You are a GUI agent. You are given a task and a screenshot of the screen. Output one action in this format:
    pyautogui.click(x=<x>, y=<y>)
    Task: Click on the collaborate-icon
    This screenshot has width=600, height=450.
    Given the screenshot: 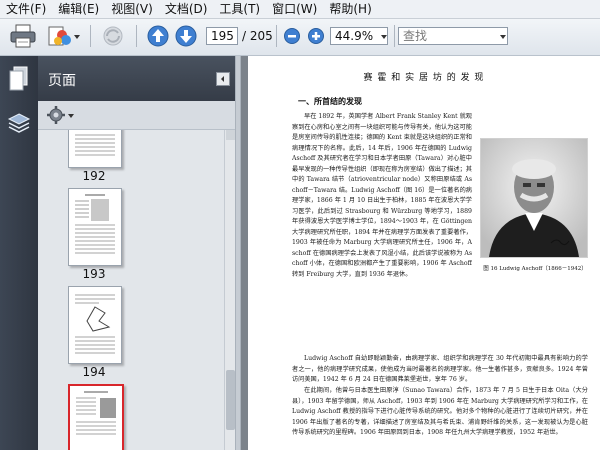 What is the action you would take?
    pyautogui.click(x=59, y=36)
    